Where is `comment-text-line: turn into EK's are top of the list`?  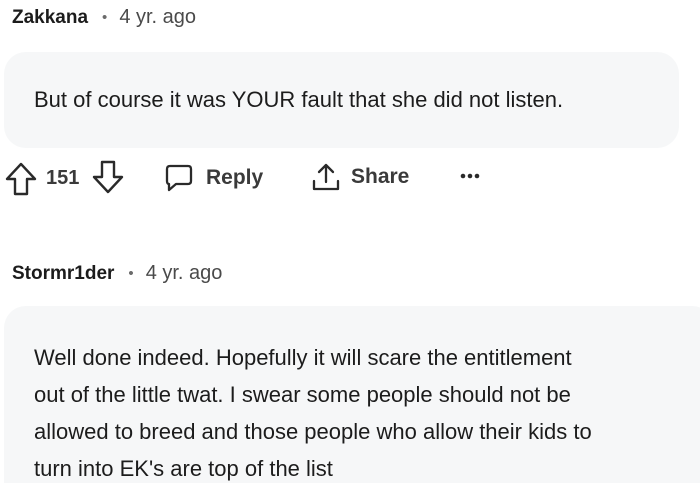
comment-text-line: turn into EK's are top of the list is located at coordinates (183, 468).